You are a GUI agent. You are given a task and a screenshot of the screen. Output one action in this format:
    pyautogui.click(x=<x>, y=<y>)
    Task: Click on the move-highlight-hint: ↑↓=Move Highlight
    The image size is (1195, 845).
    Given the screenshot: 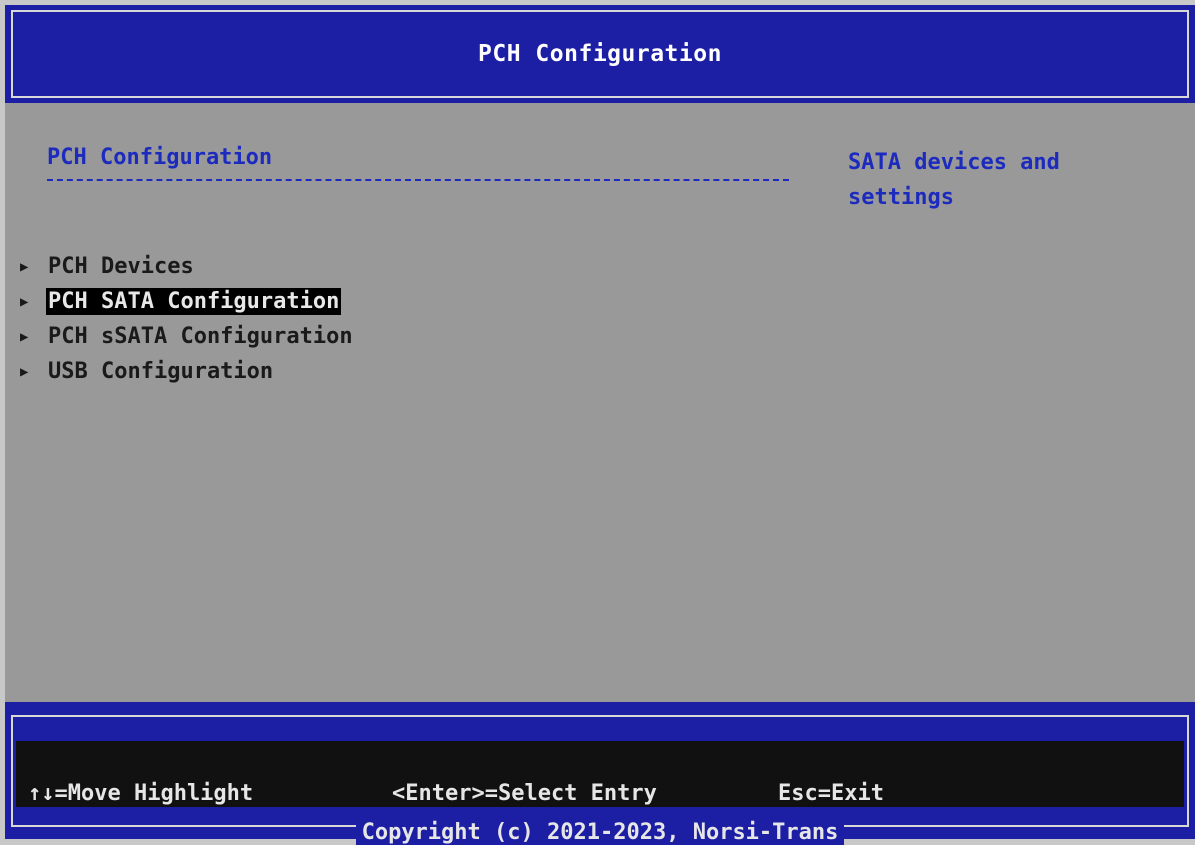 What is the action you would take?
    pyautogui.click(x=141, y=793)
    